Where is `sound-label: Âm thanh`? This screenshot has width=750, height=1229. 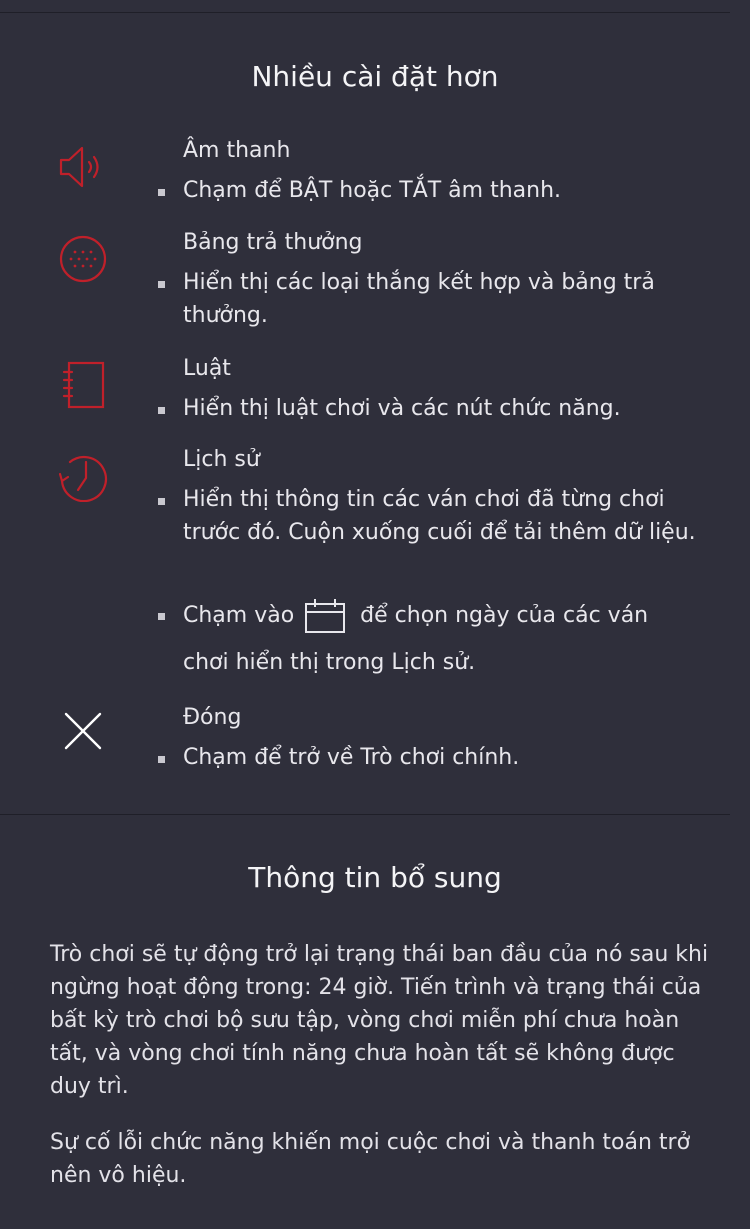 sound-label: Âm thanh is located at coordinates (237, 150).